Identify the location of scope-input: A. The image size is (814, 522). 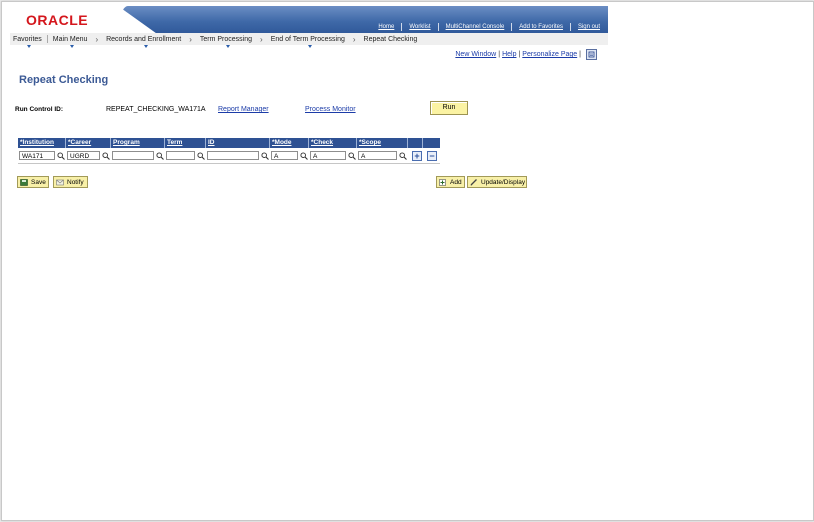
(377, 155).